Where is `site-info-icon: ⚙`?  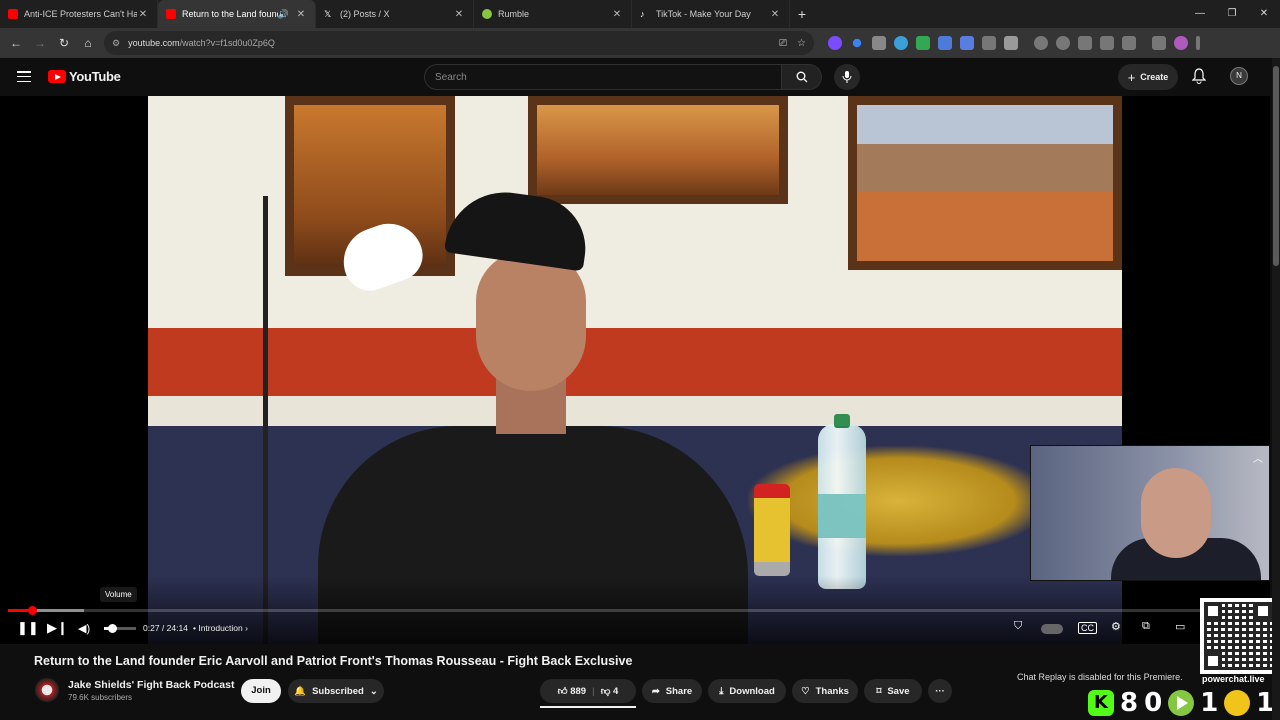
site-info-icon: ⚙ is located at coordinates (116, 43).